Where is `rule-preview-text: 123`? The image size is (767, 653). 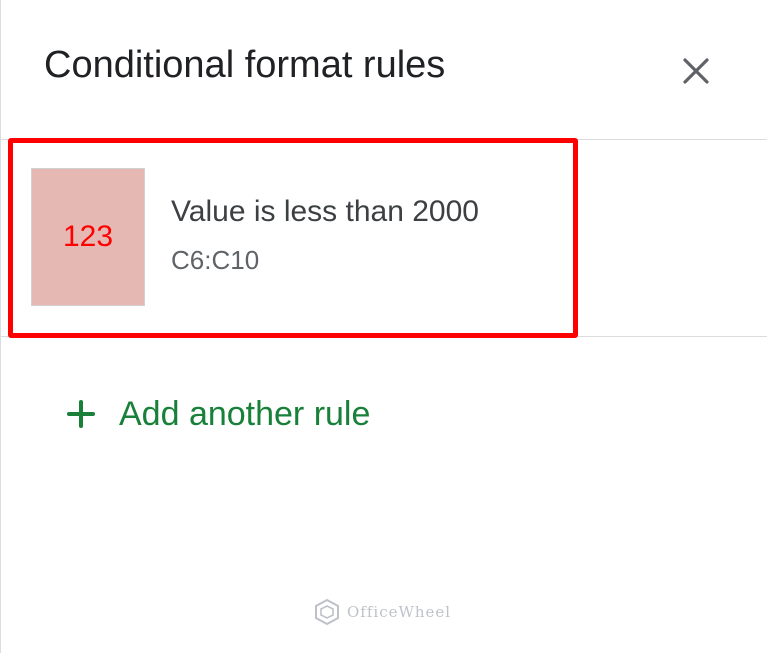 rule-preview-text: 123 is located at coordinates (88, 236).